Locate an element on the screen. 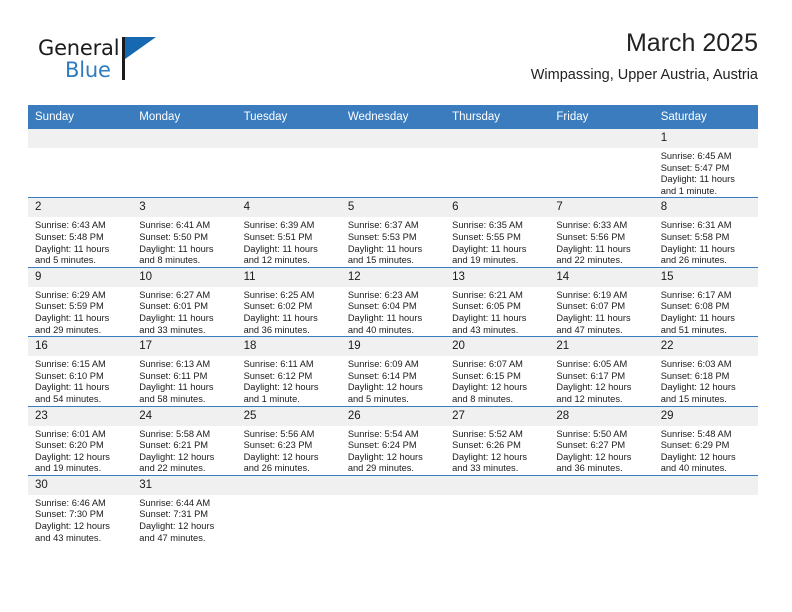  page-title: March 2025 is located at coordinates (691, 43).